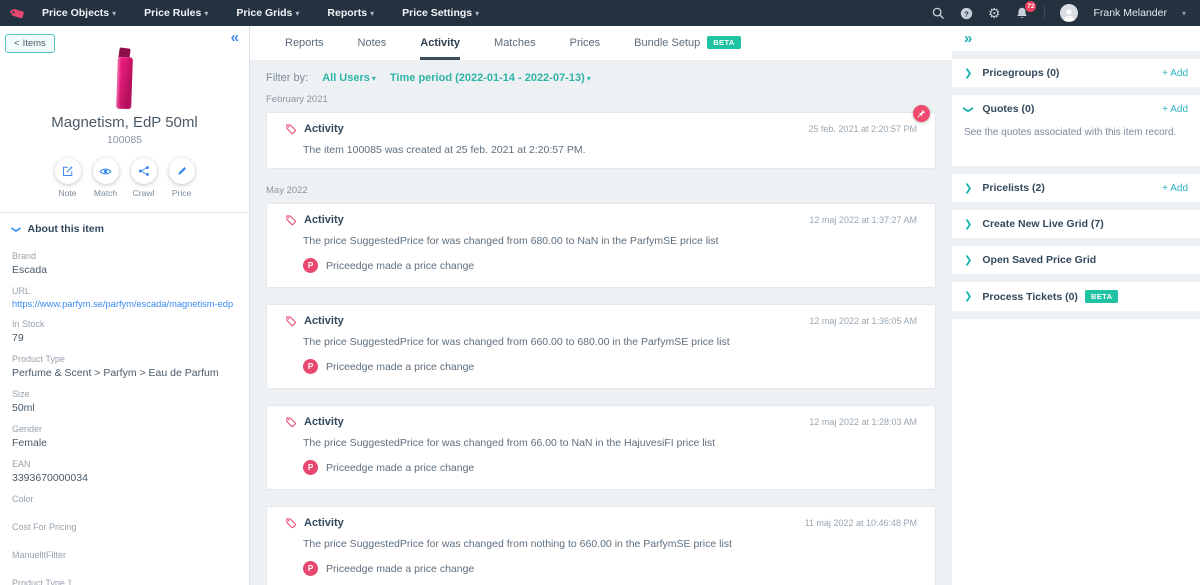 This screenshot has width=1200, height=585. I want to click on field-cost-for-pricing: Cost For Pricing, so click(44, 527).